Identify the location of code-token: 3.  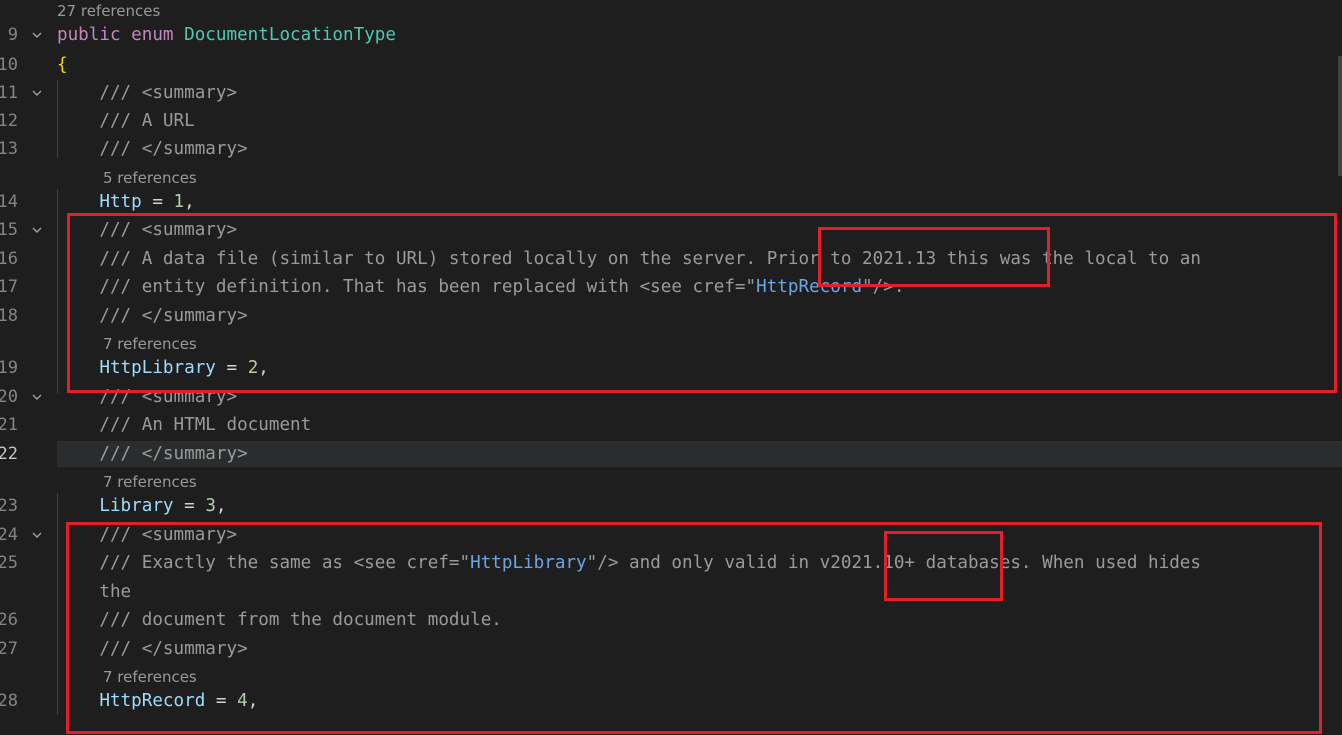
(210, 506).